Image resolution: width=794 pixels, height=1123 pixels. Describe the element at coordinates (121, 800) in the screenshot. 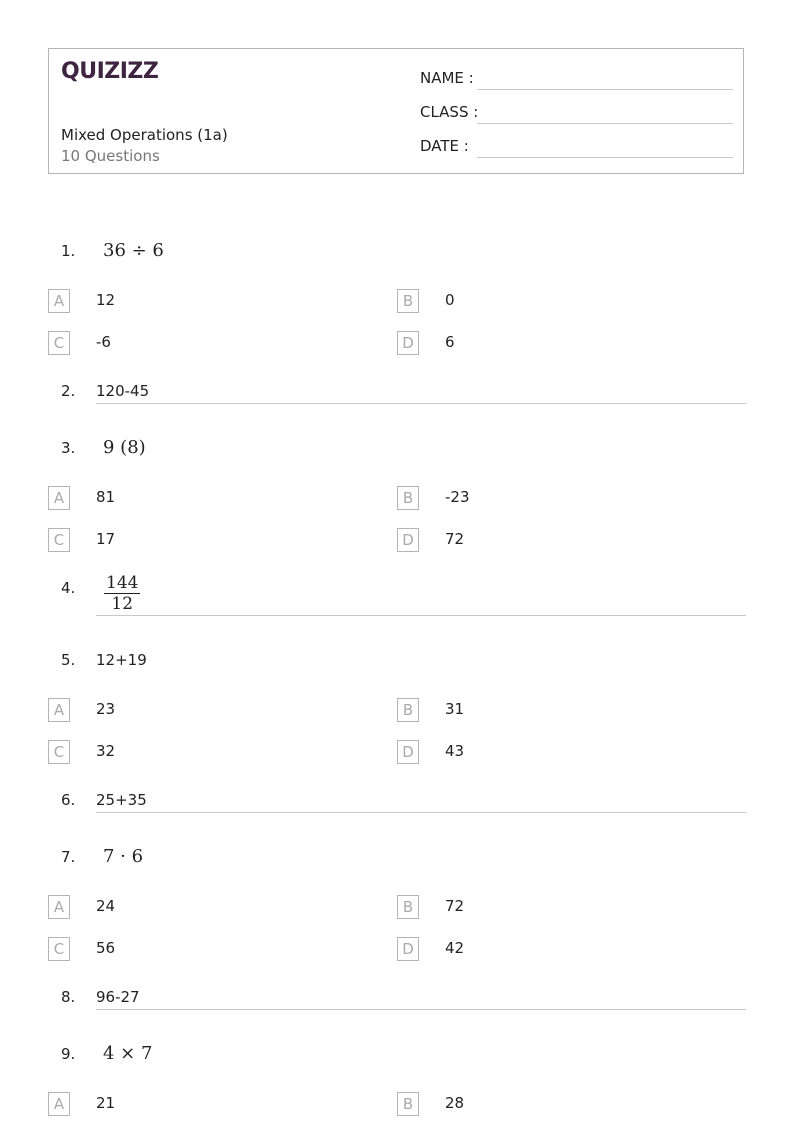

I see `question-text: 25+35` at that location.